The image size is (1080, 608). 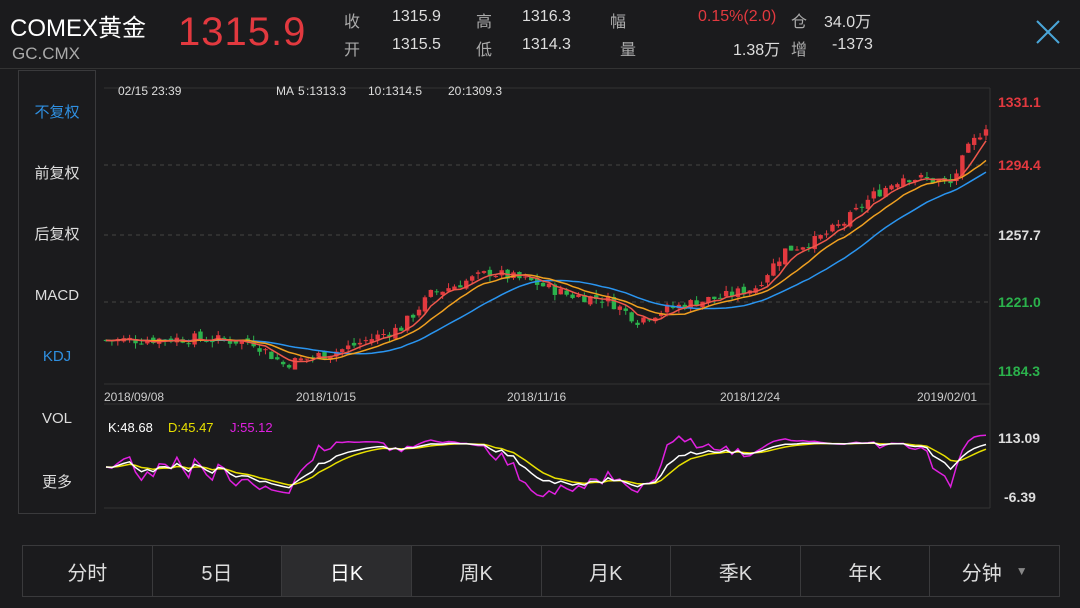 What do you see at coordinates (484, 50) in the screenshot?
I see `quote-low: 低` at bounding box center [484, 50].